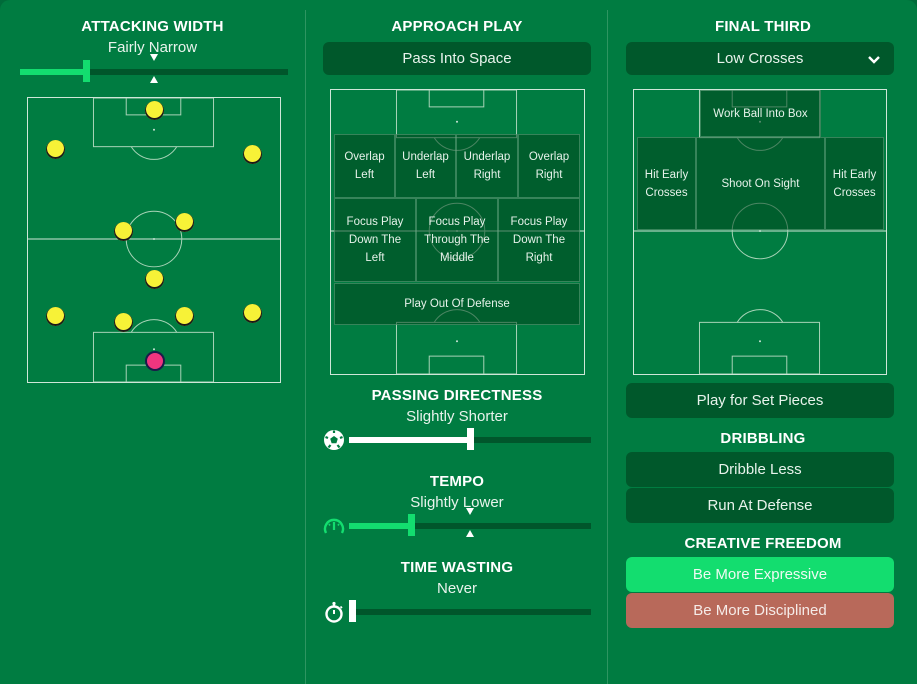 This screenshot has height=684, width=917. Describe the element at coordinates (457, 304) in the screenshot. I see `zone-play-out-of-defense: Play Out Of Defense` at that location.